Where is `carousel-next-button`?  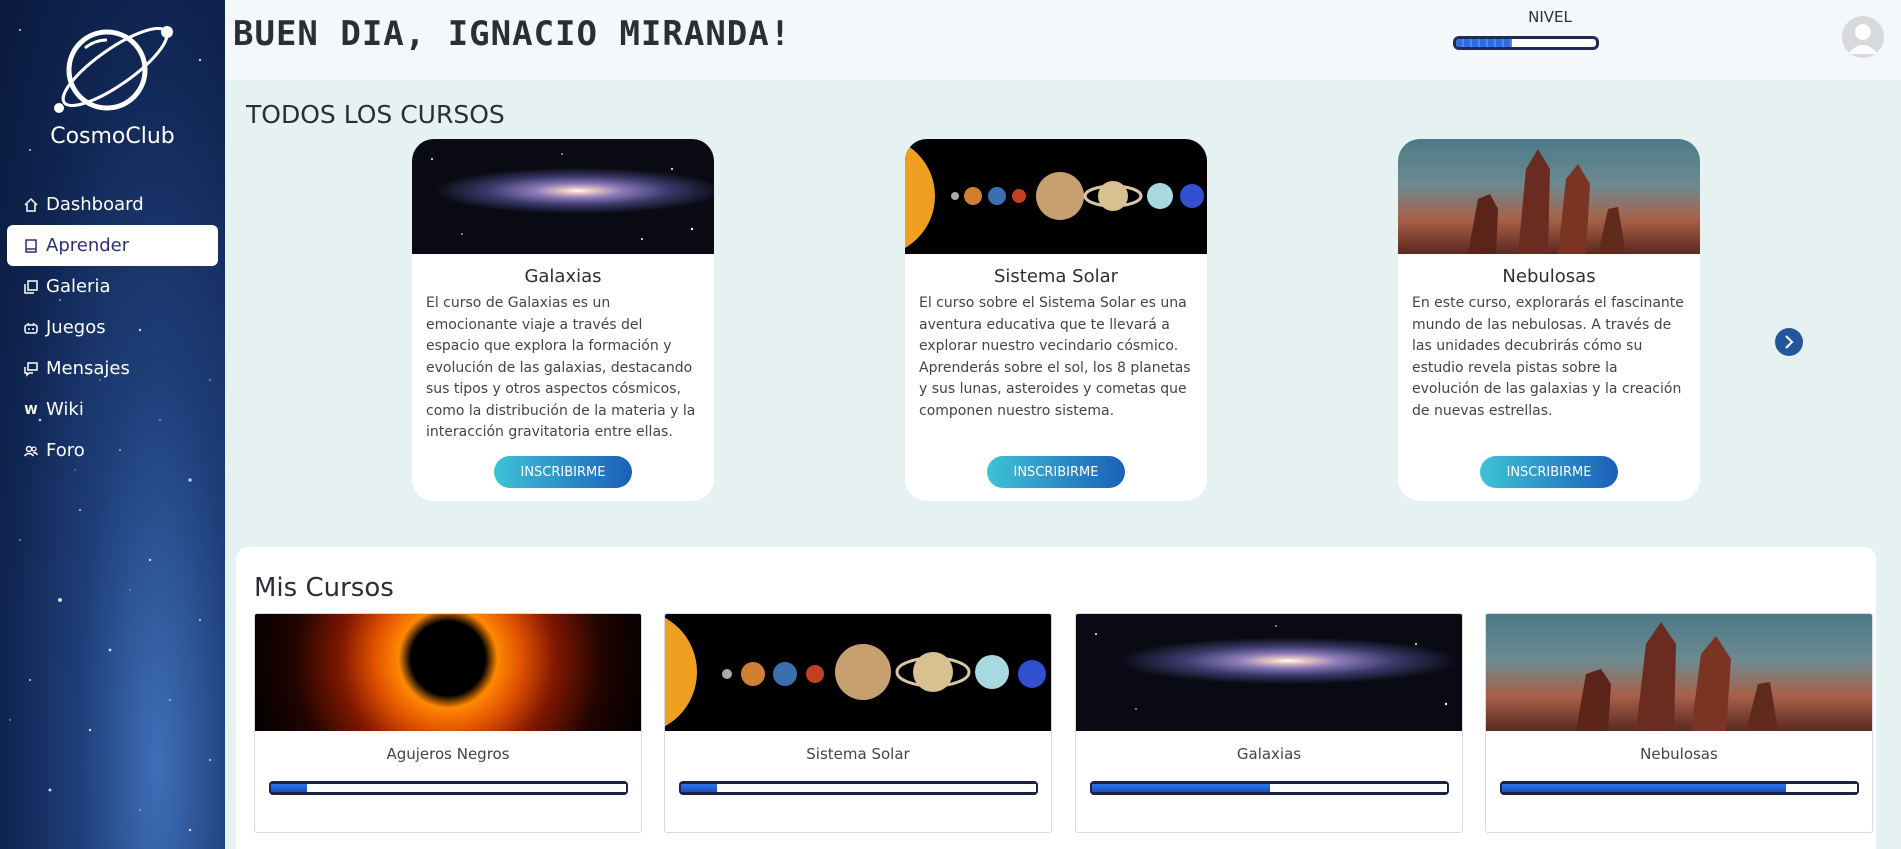 carousel-next-button is located at coordinates (1789, 342).